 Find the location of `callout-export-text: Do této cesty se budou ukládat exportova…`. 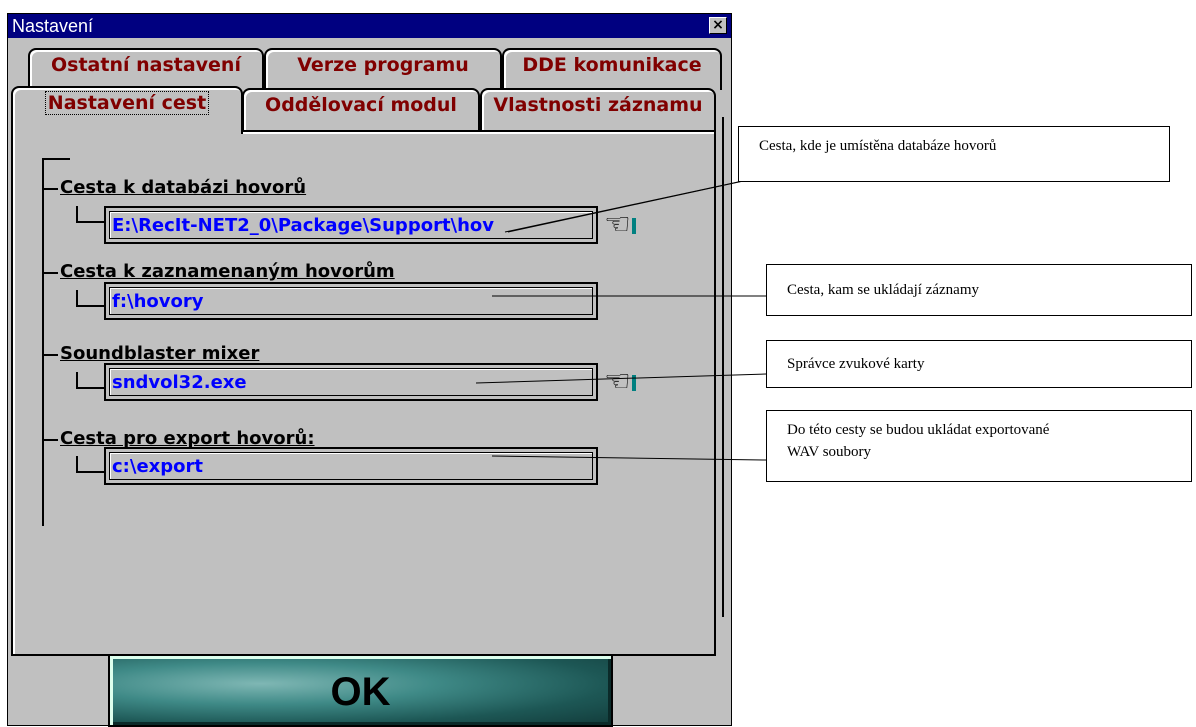

callout-export-text: Do této cesty se budou ukládat exportova… is located at coordinates (918, 441).